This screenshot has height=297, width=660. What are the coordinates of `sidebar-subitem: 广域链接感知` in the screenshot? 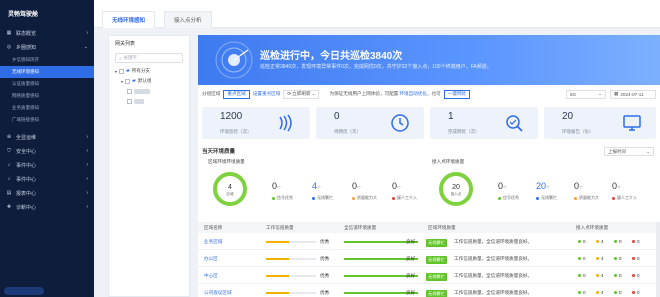 It's located at (47, 120).